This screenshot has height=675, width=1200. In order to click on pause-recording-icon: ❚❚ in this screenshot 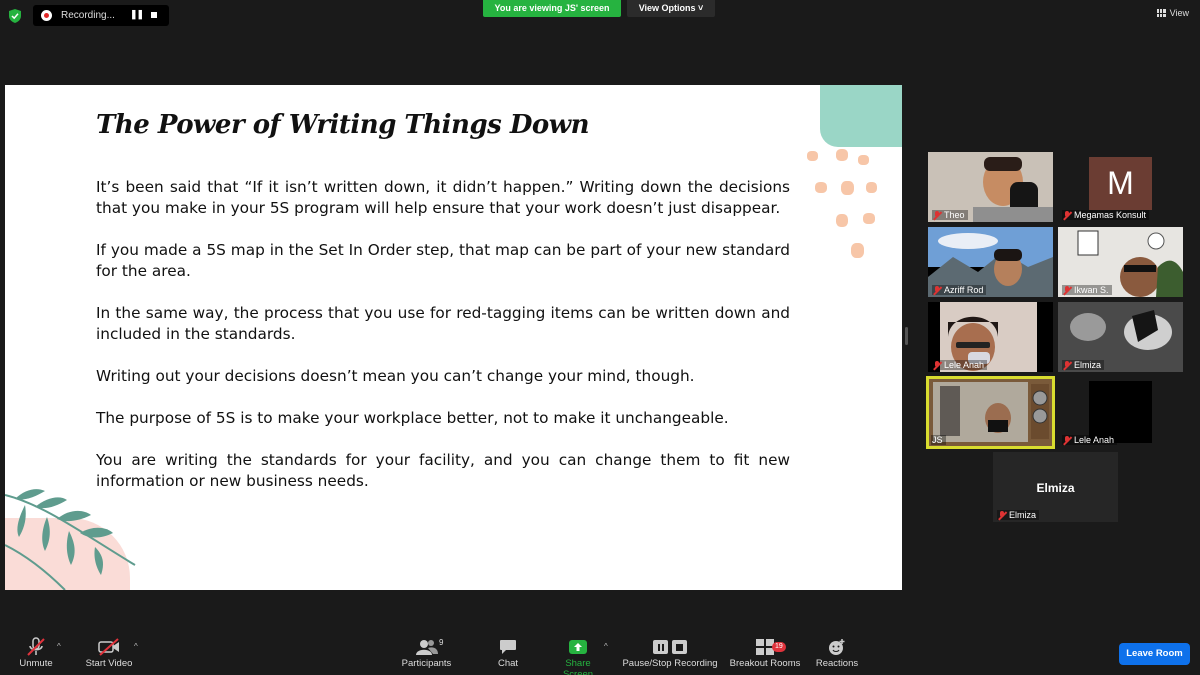, I will do `click(137, 14)`.